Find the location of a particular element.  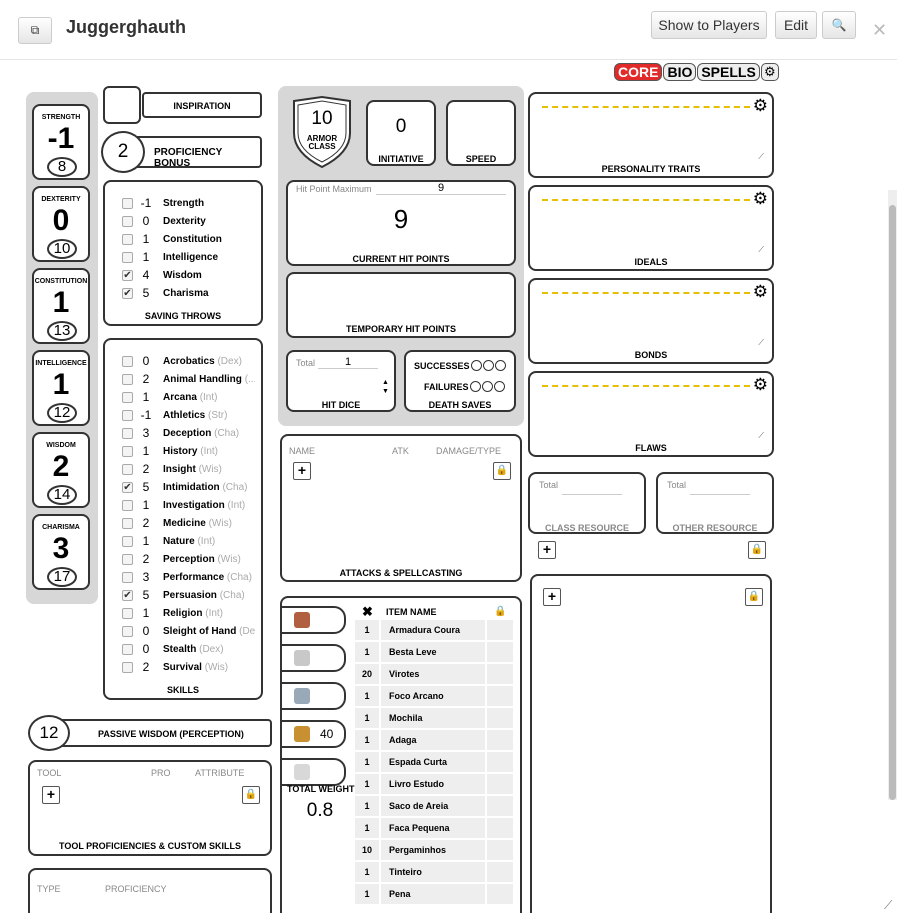

hit-dice-stepper: ▲ ▼ is located at coordinates (385, 387).